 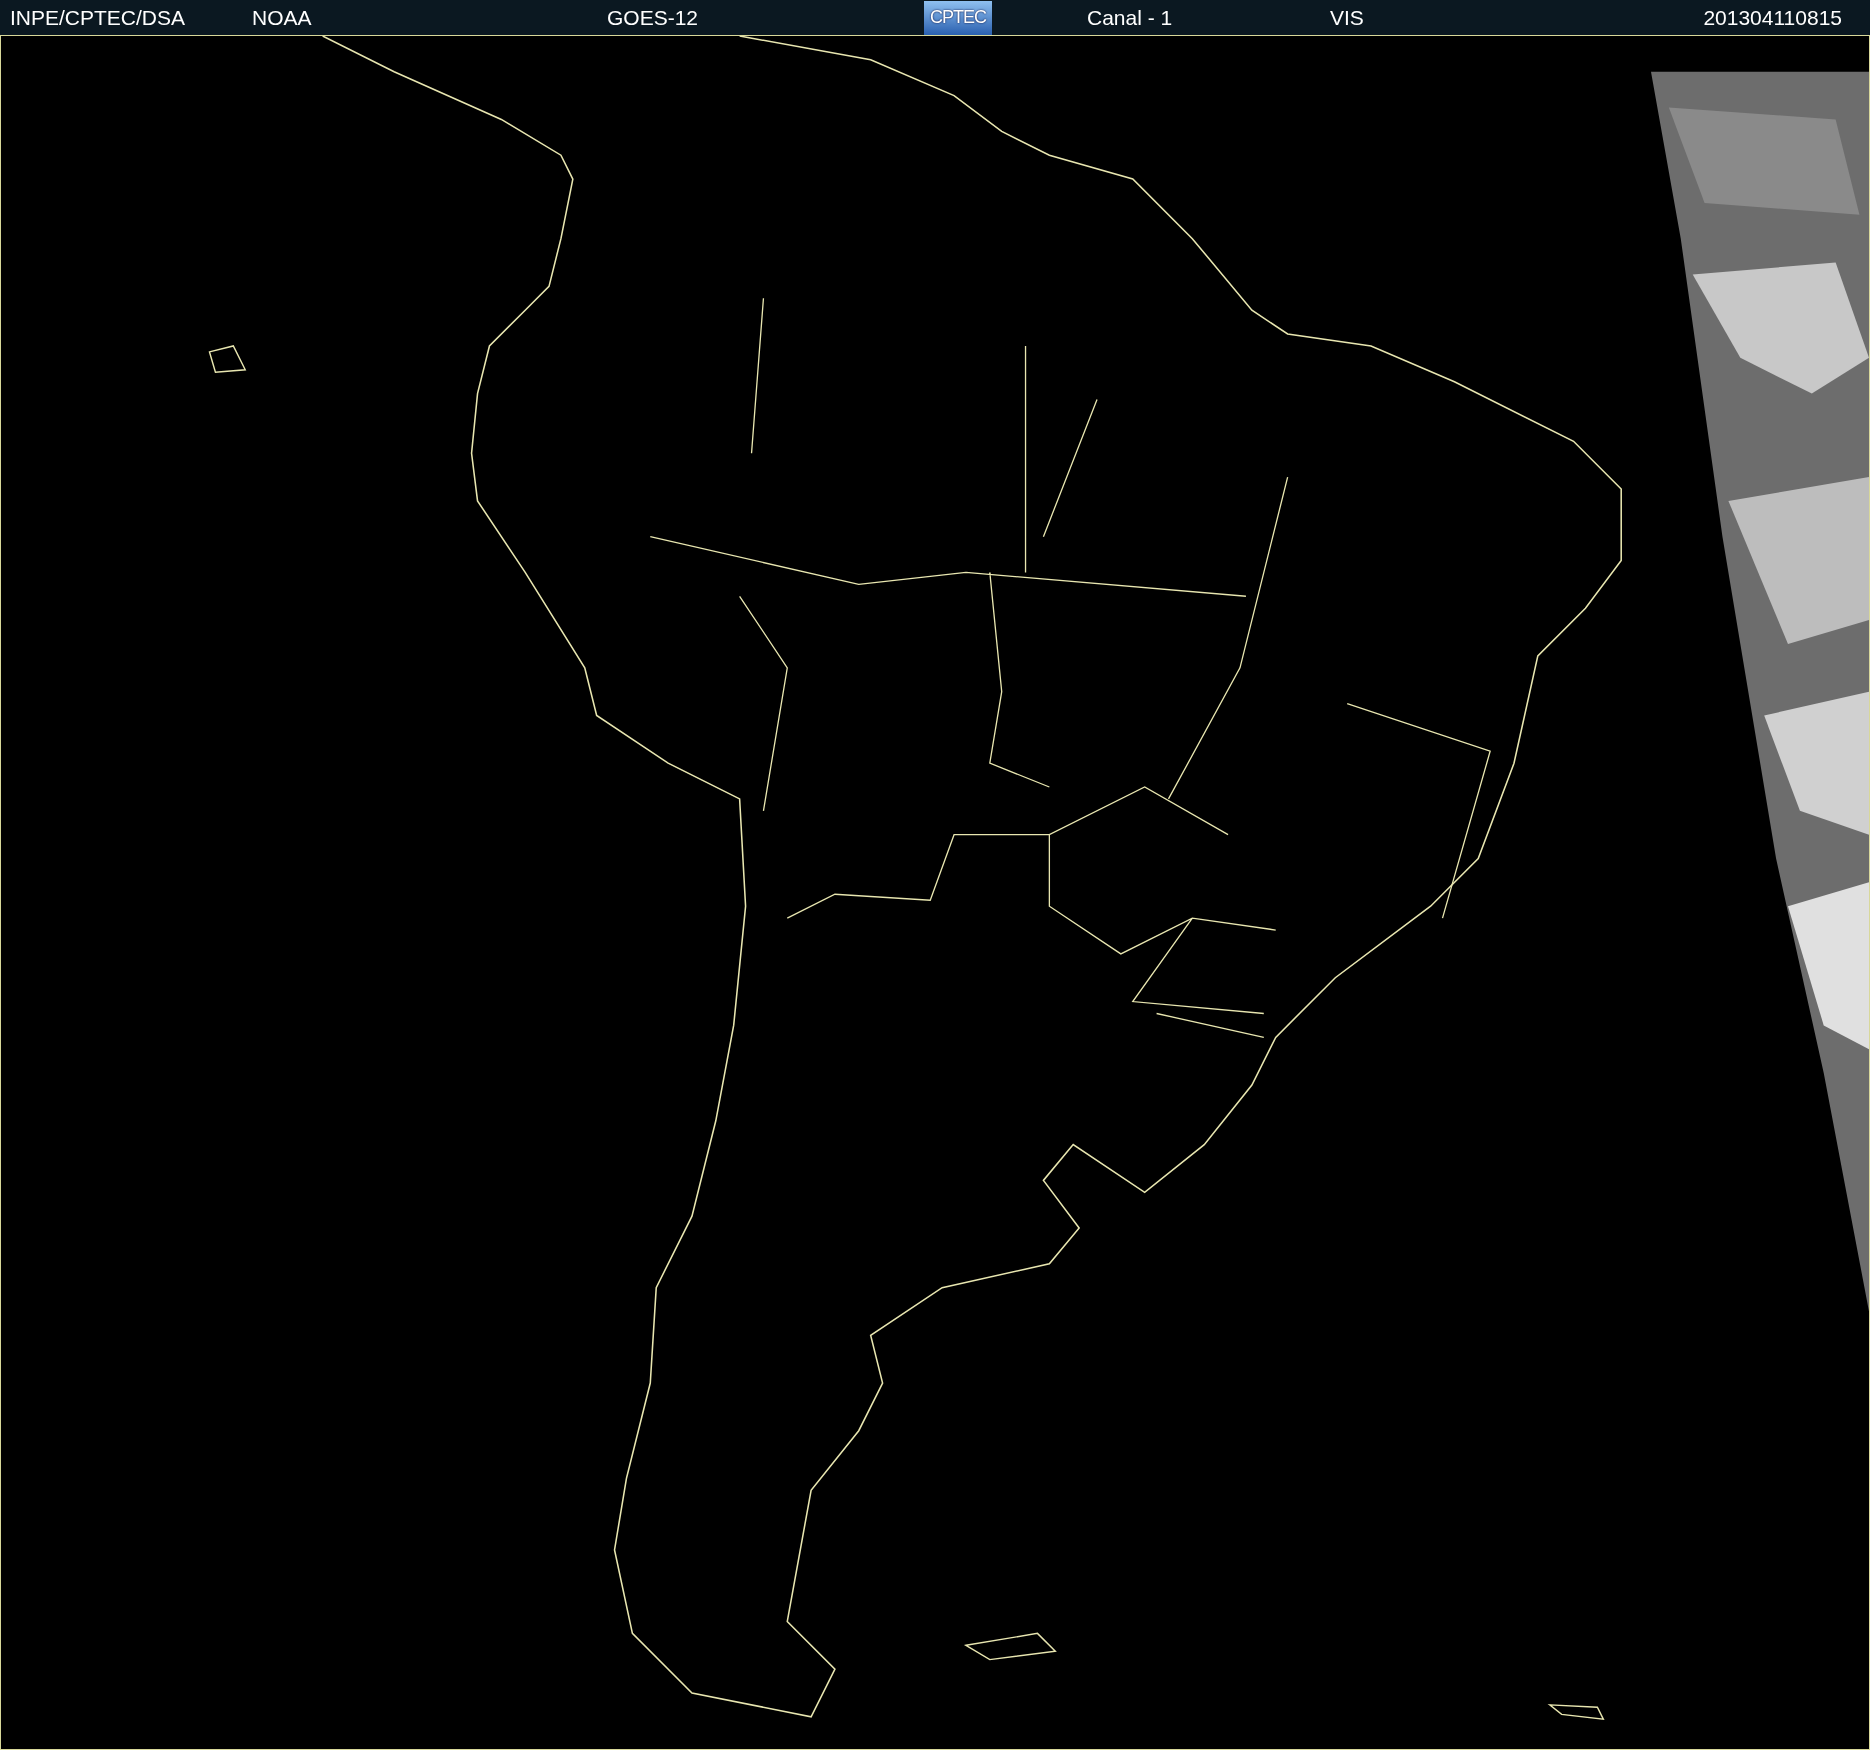 What do you see at coordinates (1347, 17) in the screenshot?
I see `header-label: VIS` at bounding box center [1347, 17].